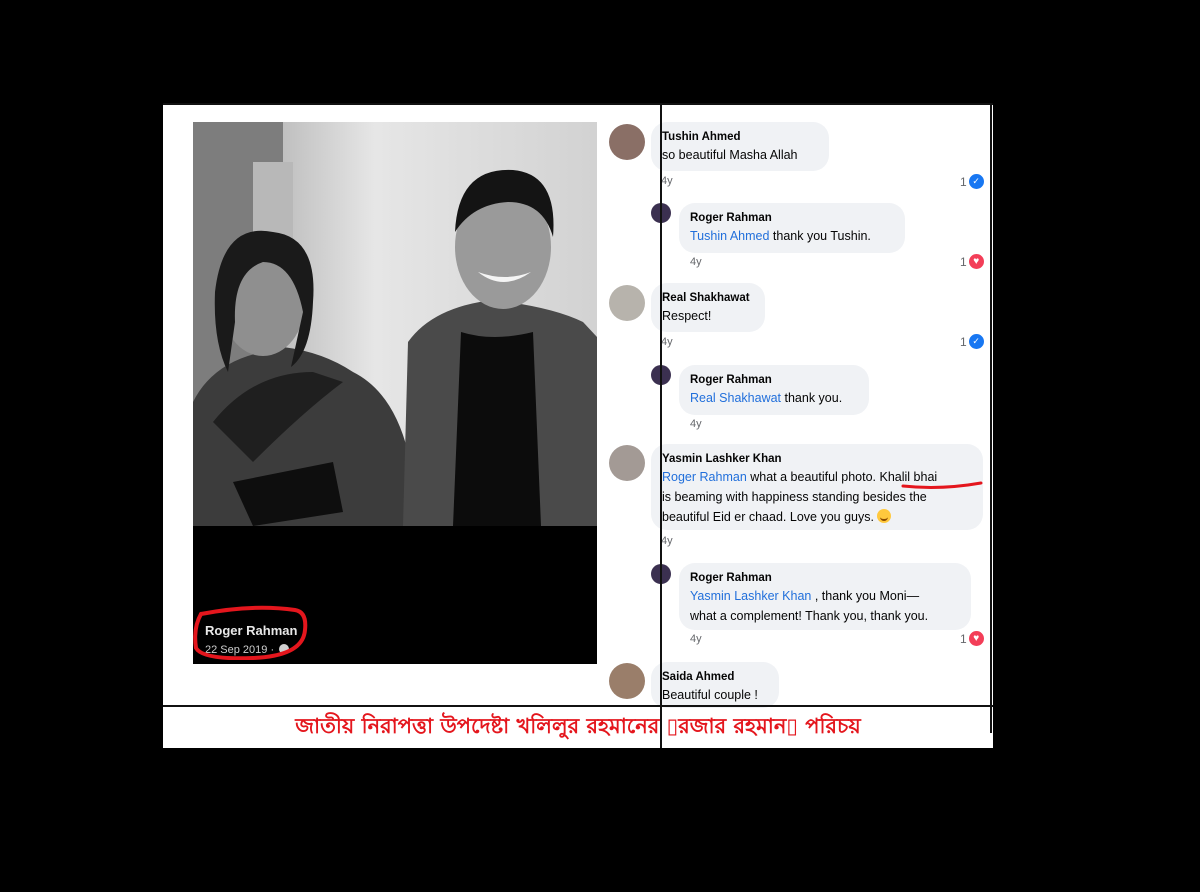  Describe the element at coordinates (251, 630) in the screenshot. I see `post-author-name: Roger Rahman` at that location.